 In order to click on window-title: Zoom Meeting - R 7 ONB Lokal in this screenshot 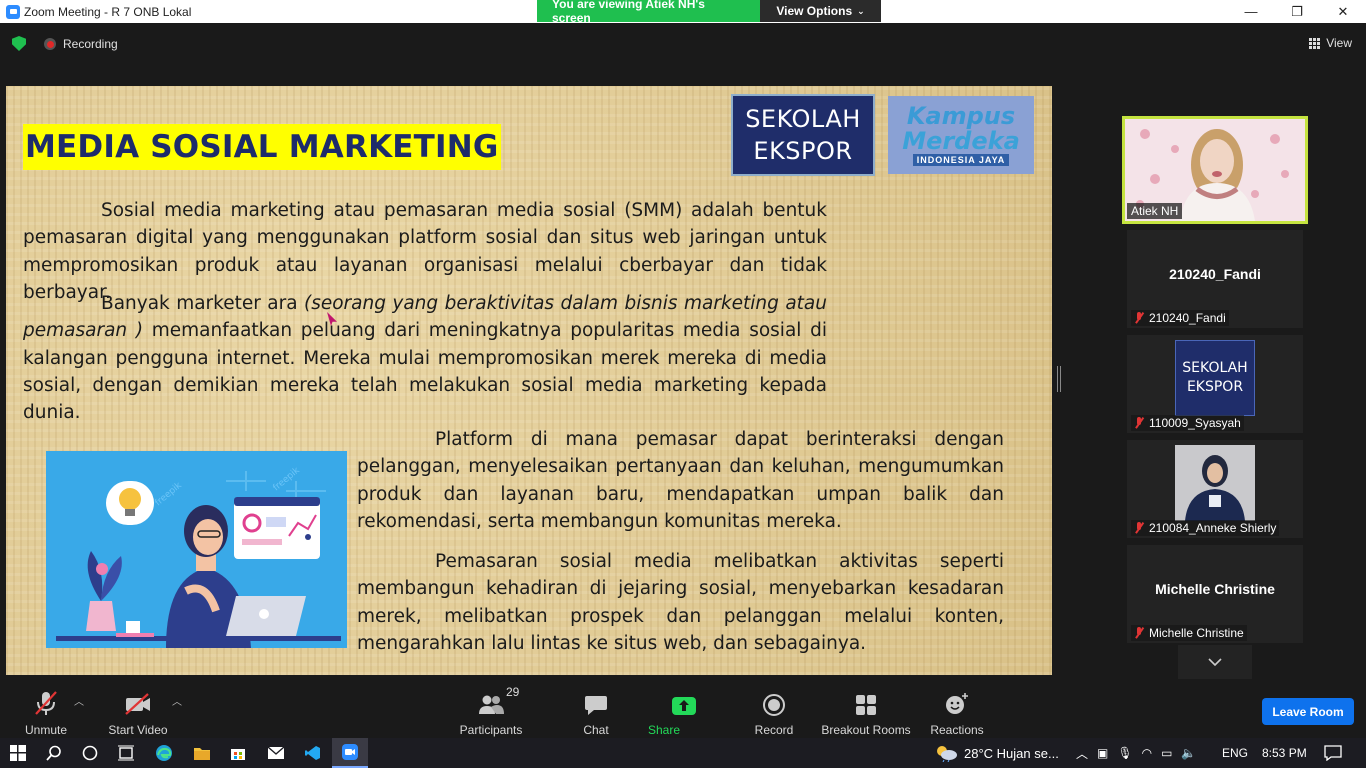, I will do `click(108, 11)`.